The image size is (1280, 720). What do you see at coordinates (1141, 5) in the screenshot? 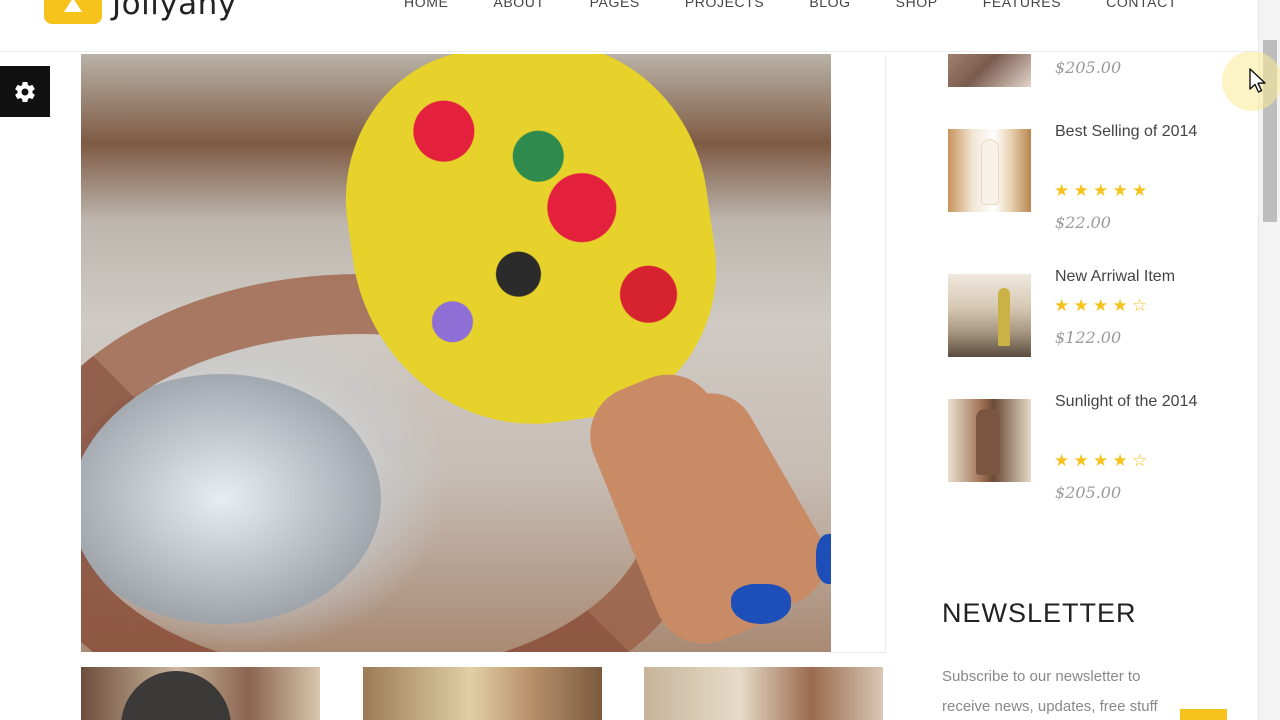
I see `nav-contact: CONTACT` at bounding box center [1141, 5].